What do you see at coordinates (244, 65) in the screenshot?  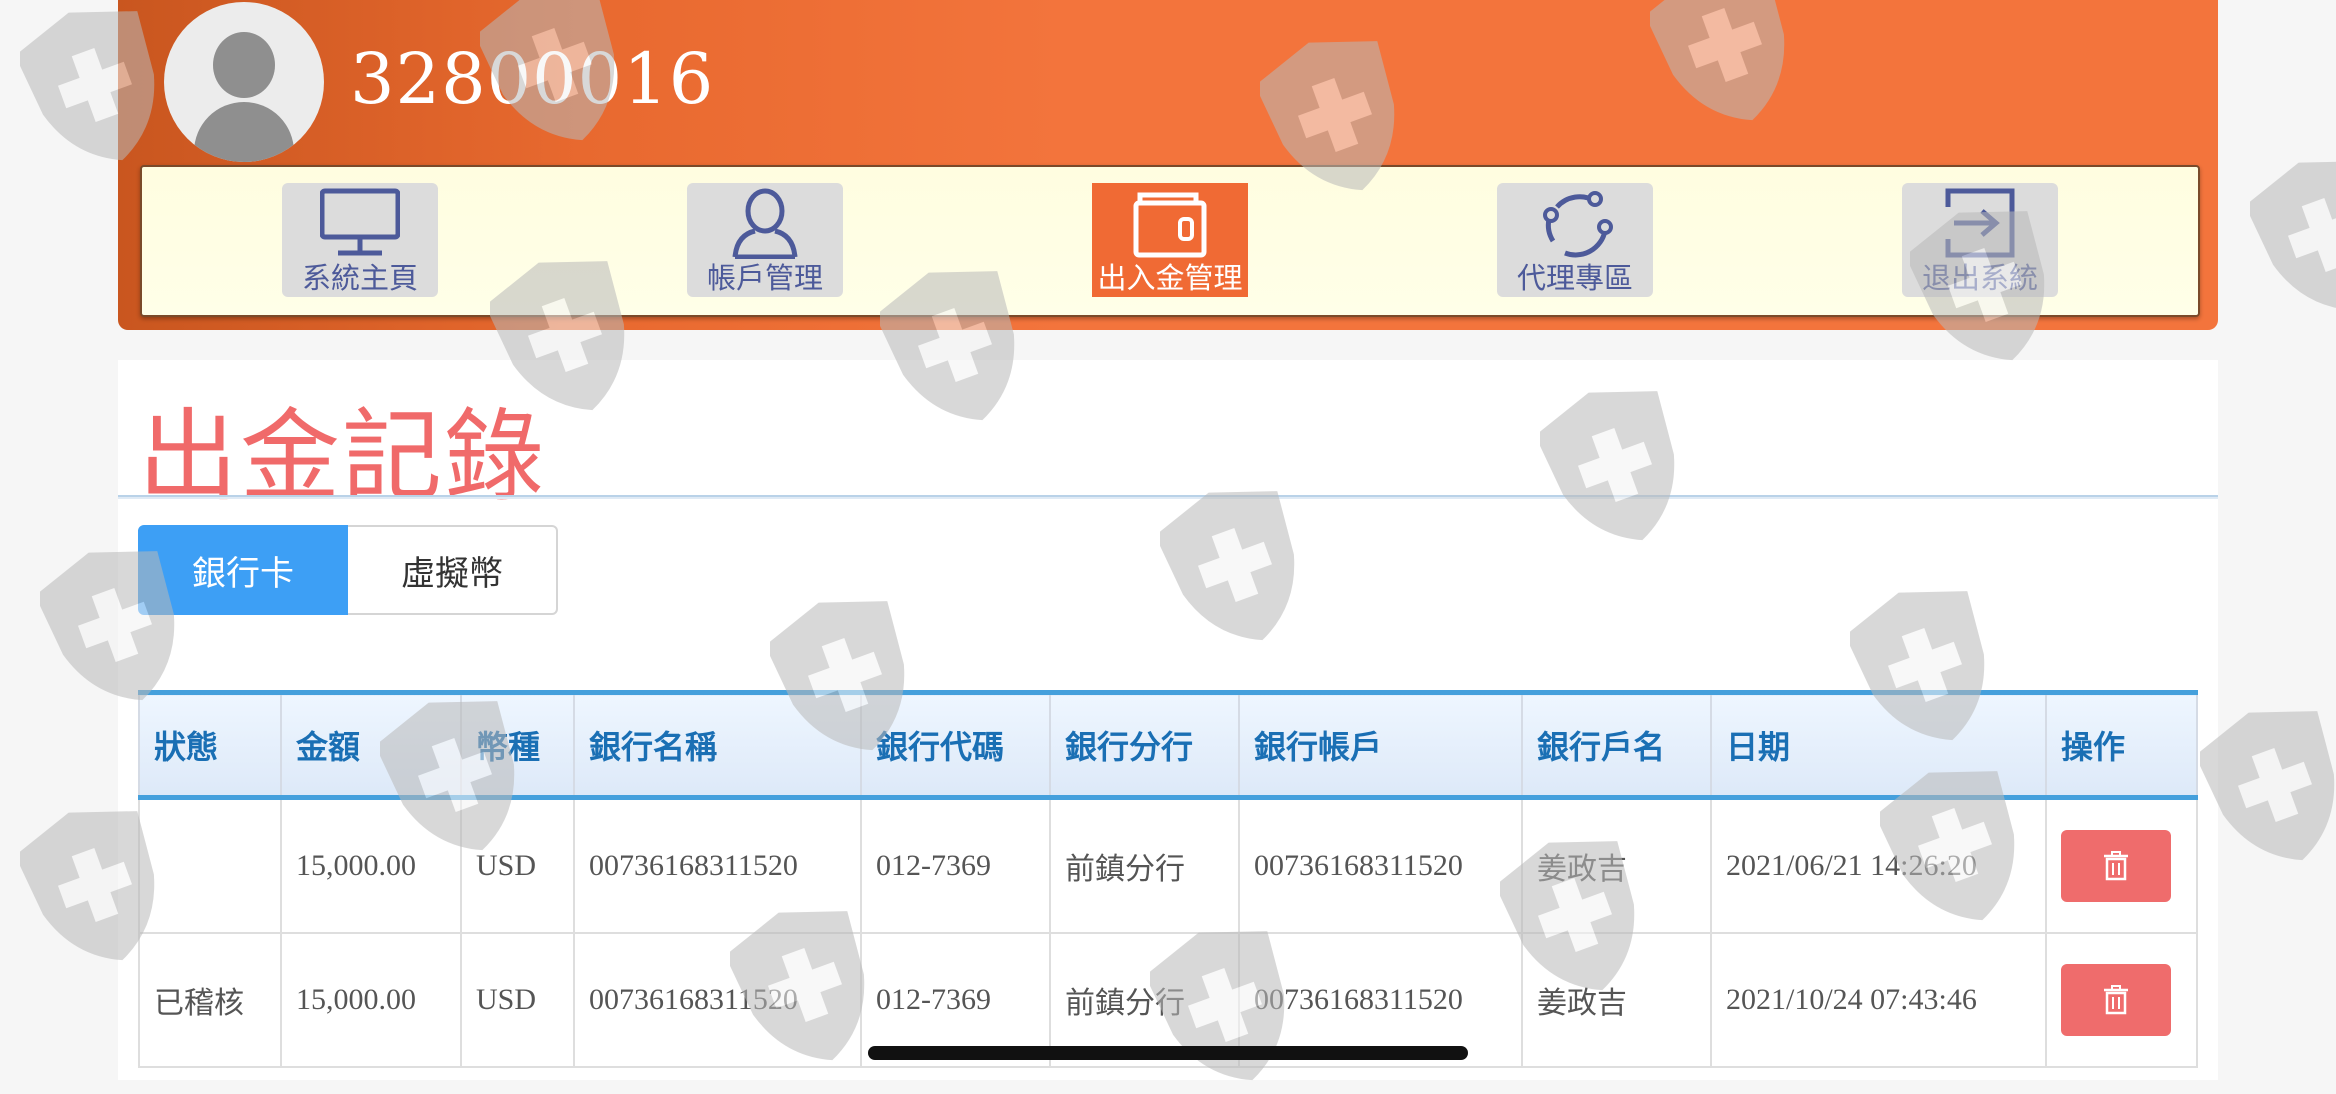 I see `avatar-head` at bounding box center [244, 65].